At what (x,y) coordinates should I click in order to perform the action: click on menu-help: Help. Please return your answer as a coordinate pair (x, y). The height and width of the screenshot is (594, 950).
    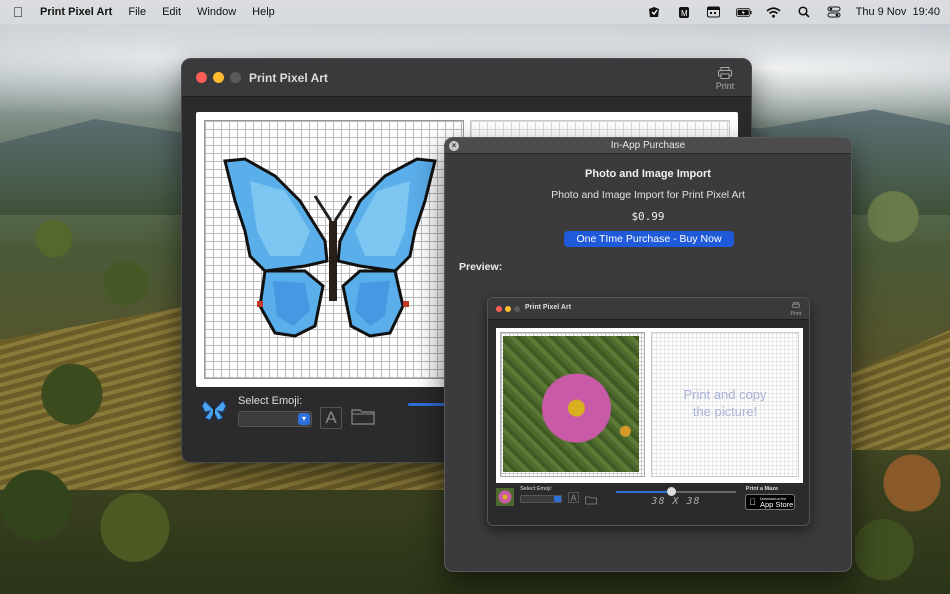
    Looking at the image, I should click on (263, 12).